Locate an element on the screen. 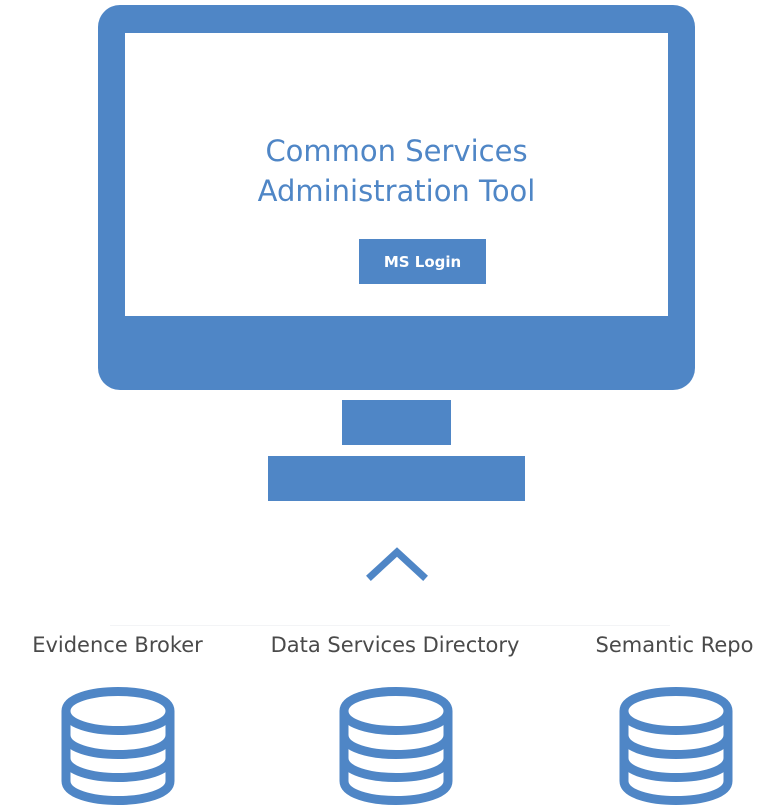 This screenshot has width=779, height=809. service-semantic-repo: Semantic Repo is located at coordinates (674, 716).